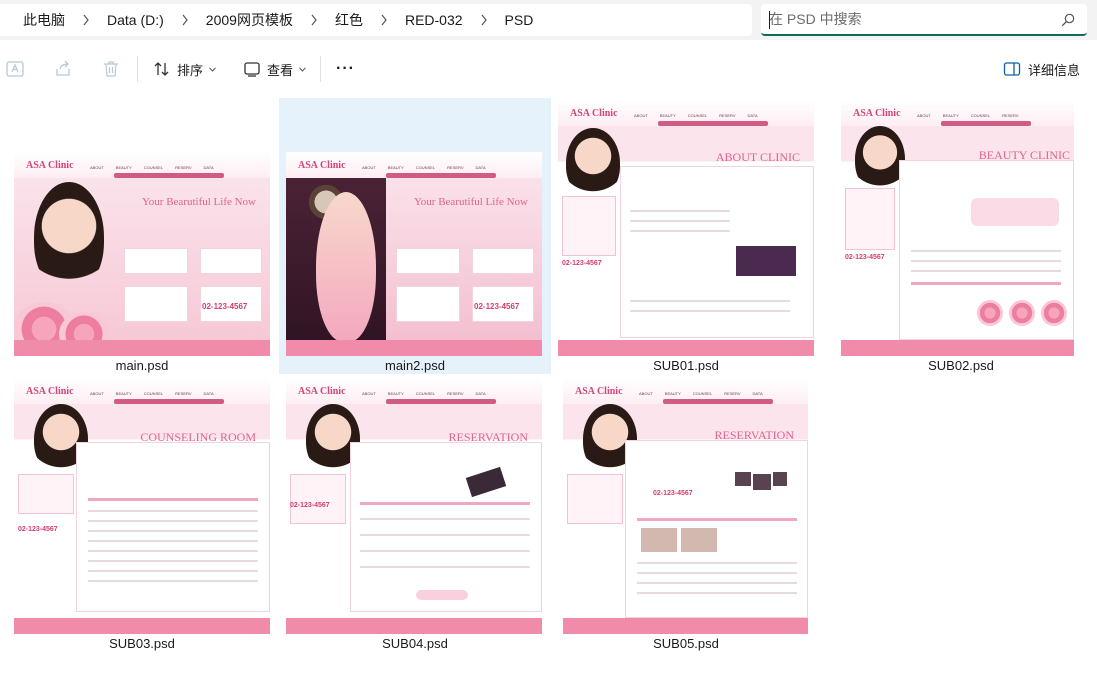 This screenshot has width=1097, height=688. I want to click on search-input, so click(909, 19).